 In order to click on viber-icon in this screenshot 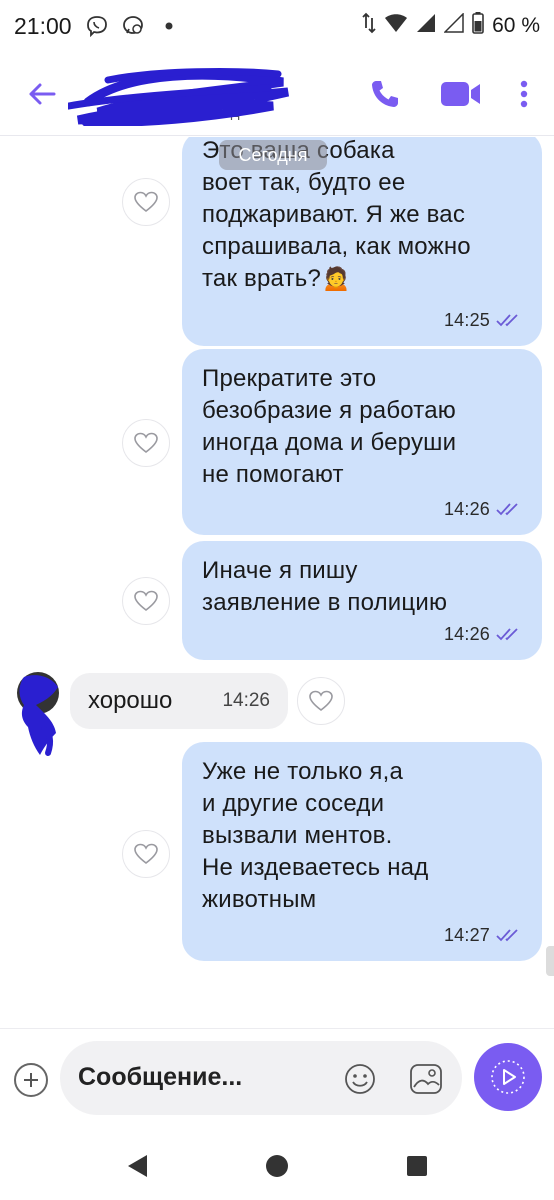, I will do `click(97, 26)`.